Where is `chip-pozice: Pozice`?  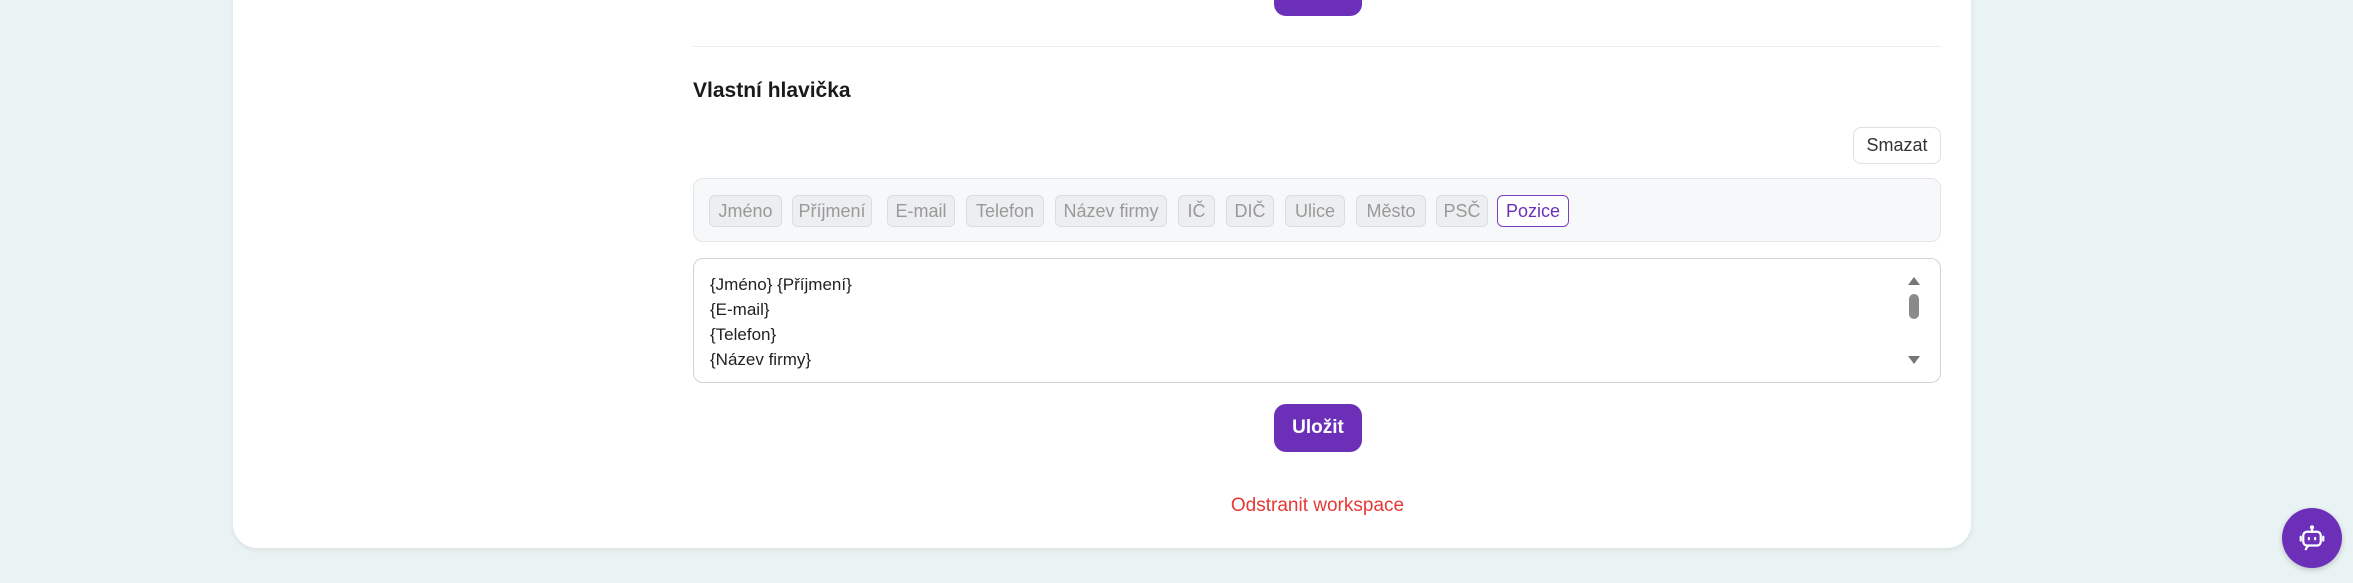
chip-pozice: Pozice is located at coordinates (1533, 211).